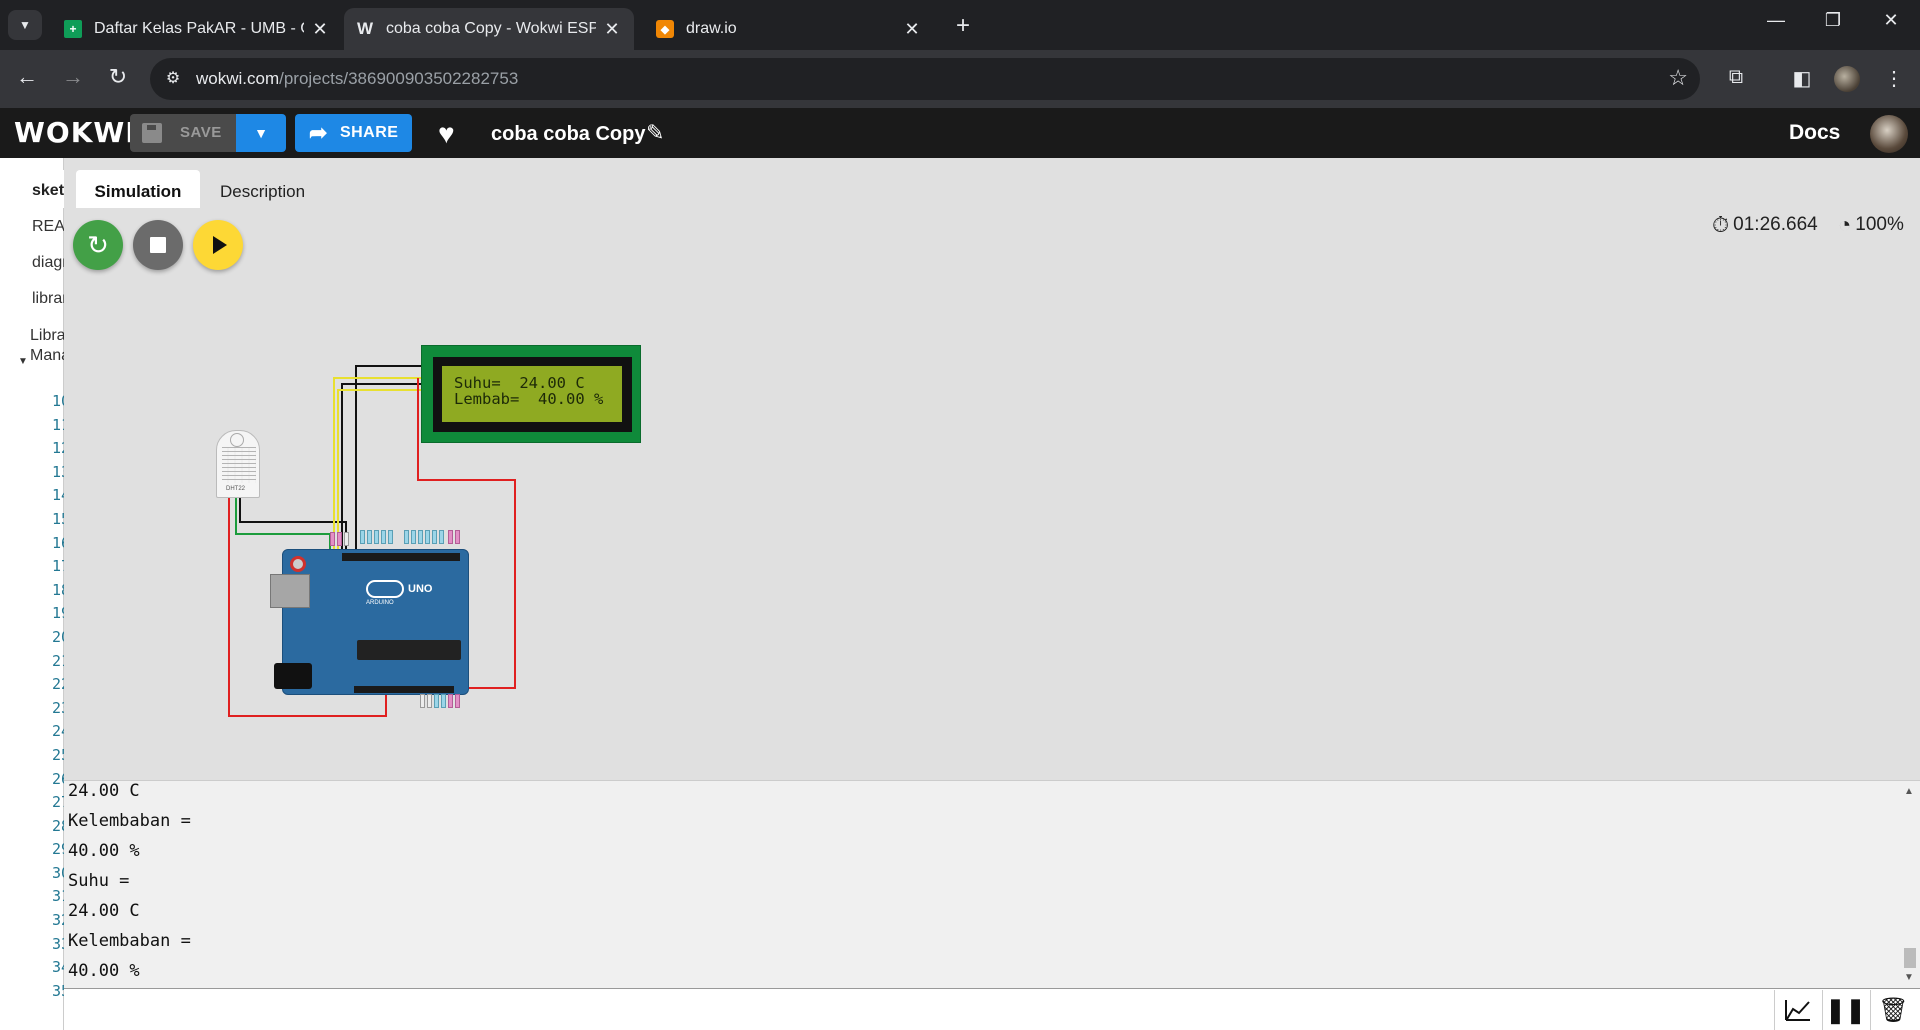 The height and width of the screenshot is (1030, 1920). Describe the element at coordinates (173, 79) in the screenshot. I see `site-settings-icon: ⚙` at that location.